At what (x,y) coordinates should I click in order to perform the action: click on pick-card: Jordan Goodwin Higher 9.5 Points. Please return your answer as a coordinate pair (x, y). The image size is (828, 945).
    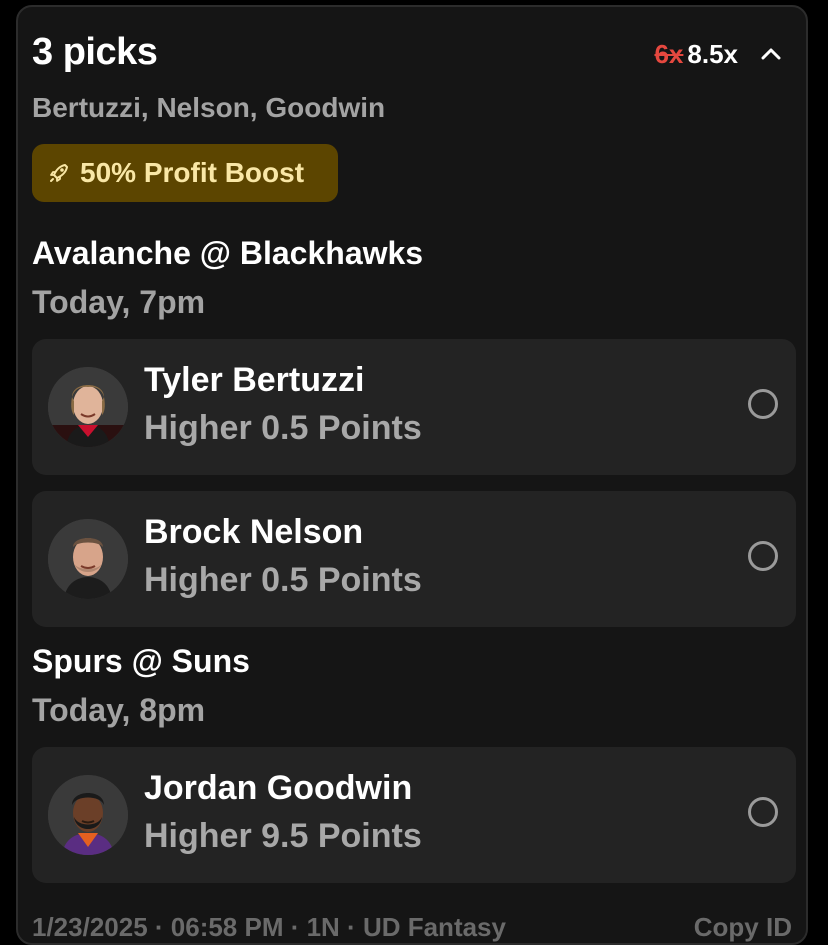
    Looking at the image, I should click on (414, 815).